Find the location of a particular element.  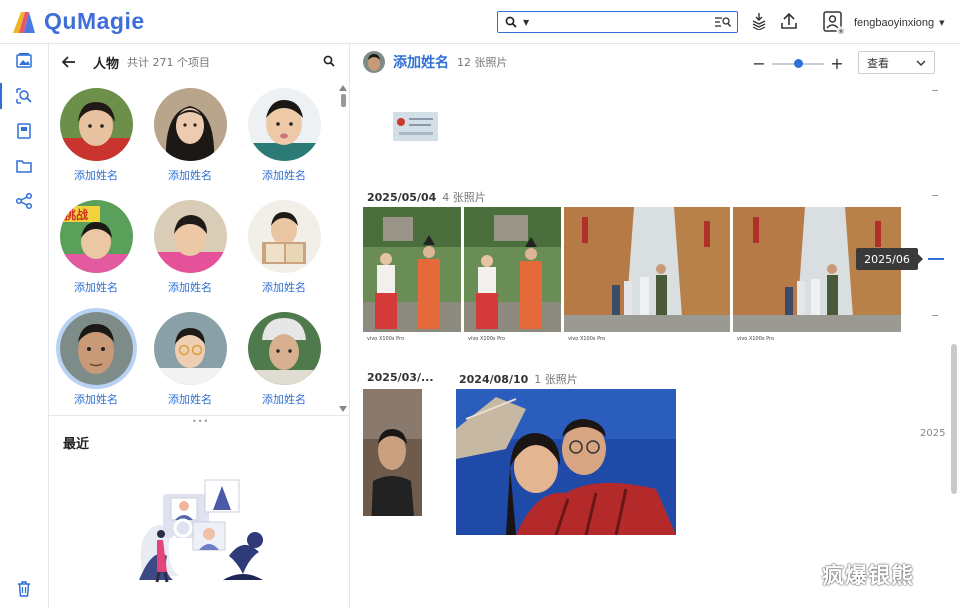

rail-folders is located at coordinates (24, 166).